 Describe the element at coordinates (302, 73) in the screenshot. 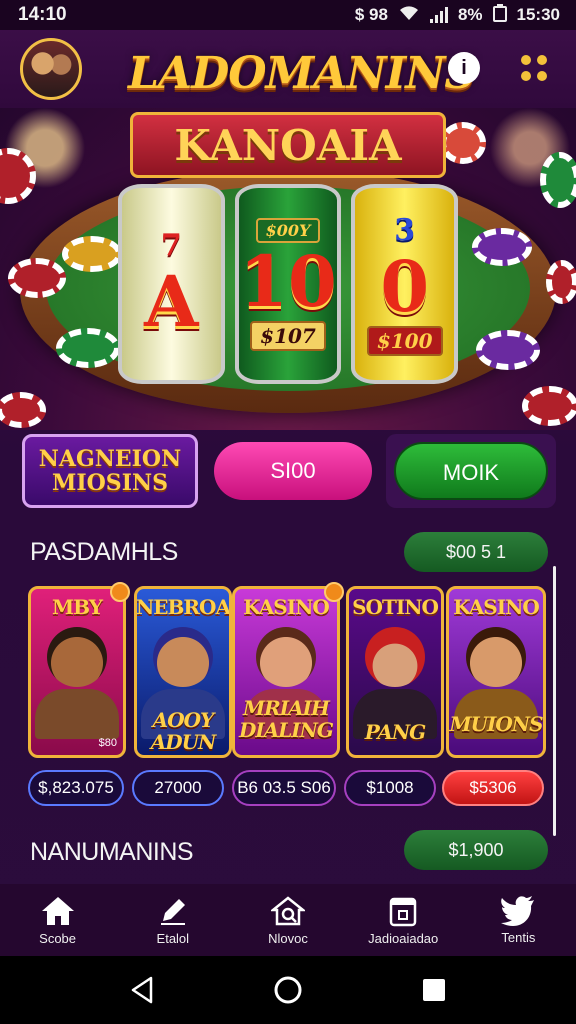

I see `app-logo: LADOMANINS` at that location.